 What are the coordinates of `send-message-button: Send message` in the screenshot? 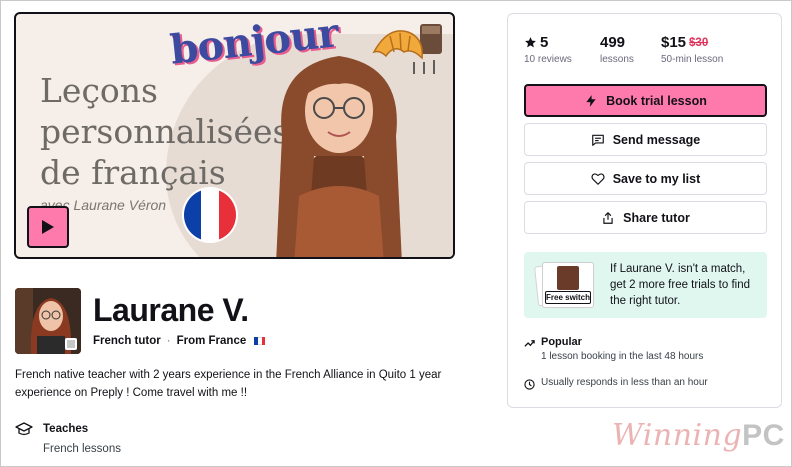 It's located at (645, 139).